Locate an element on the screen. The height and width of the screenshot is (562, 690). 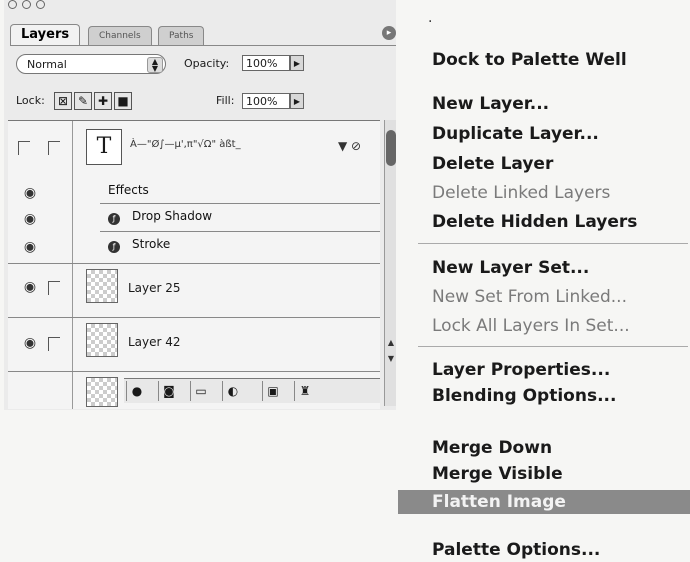
trash-icon: ♜ is located at coordinates (304, 391).